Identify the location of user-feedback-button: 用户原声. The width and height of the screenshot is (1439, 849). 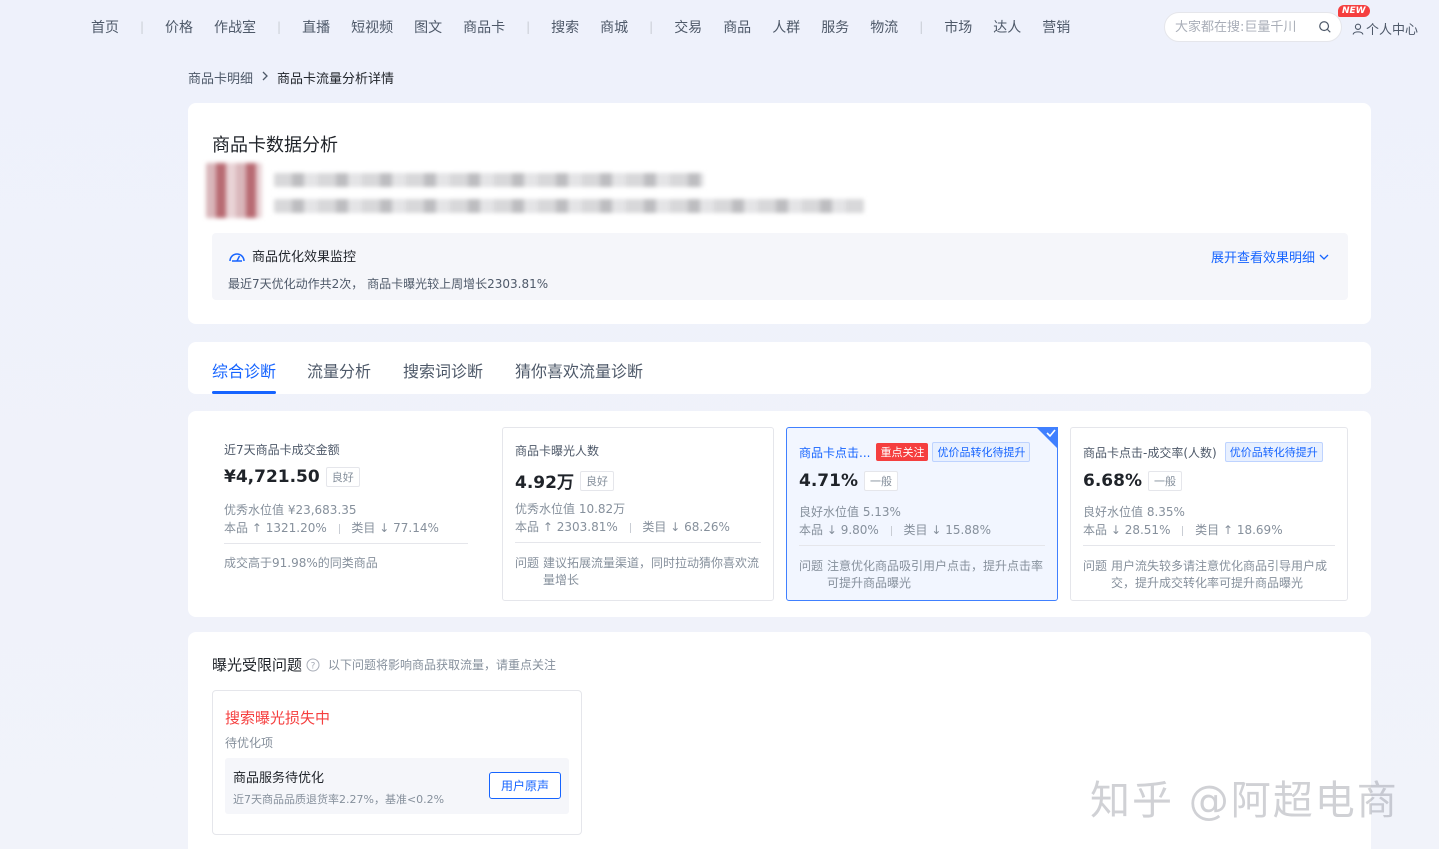
(525, 785).